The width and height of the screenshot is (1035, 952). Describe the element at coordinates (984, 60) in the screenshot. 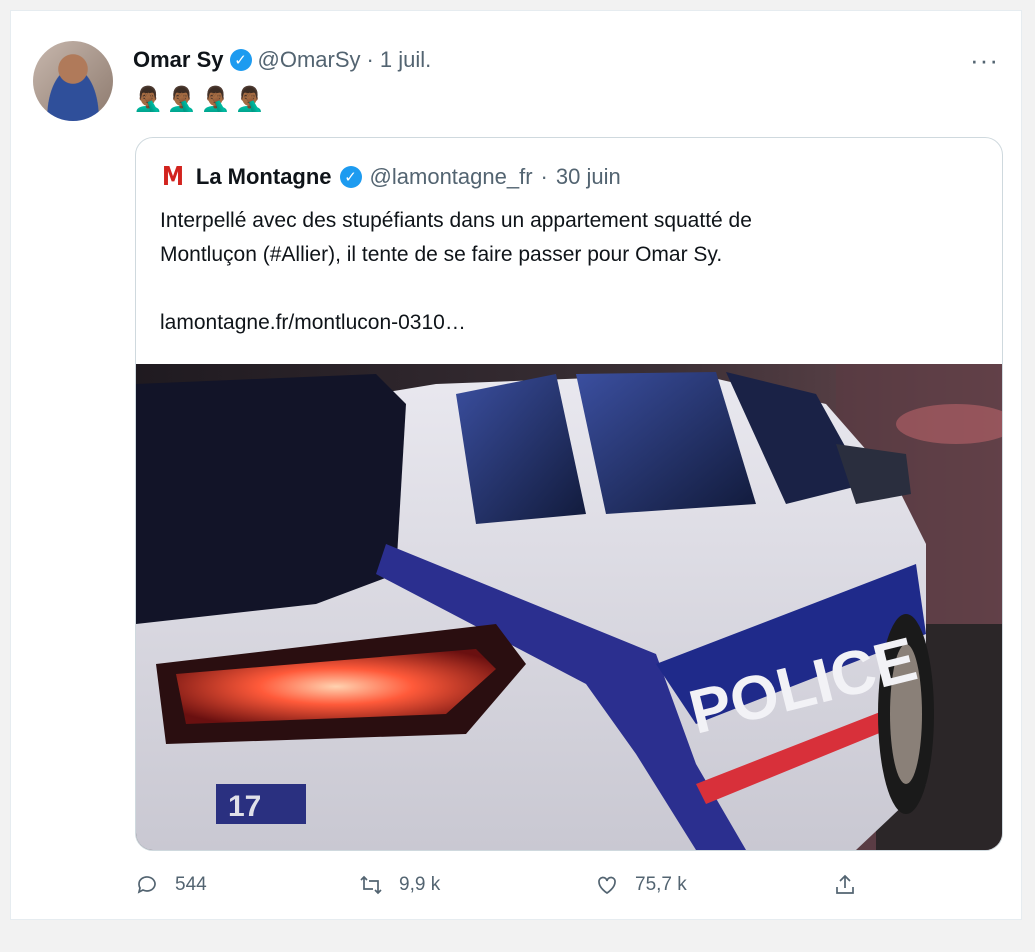

I see `more-options-icon: ···` at that location.